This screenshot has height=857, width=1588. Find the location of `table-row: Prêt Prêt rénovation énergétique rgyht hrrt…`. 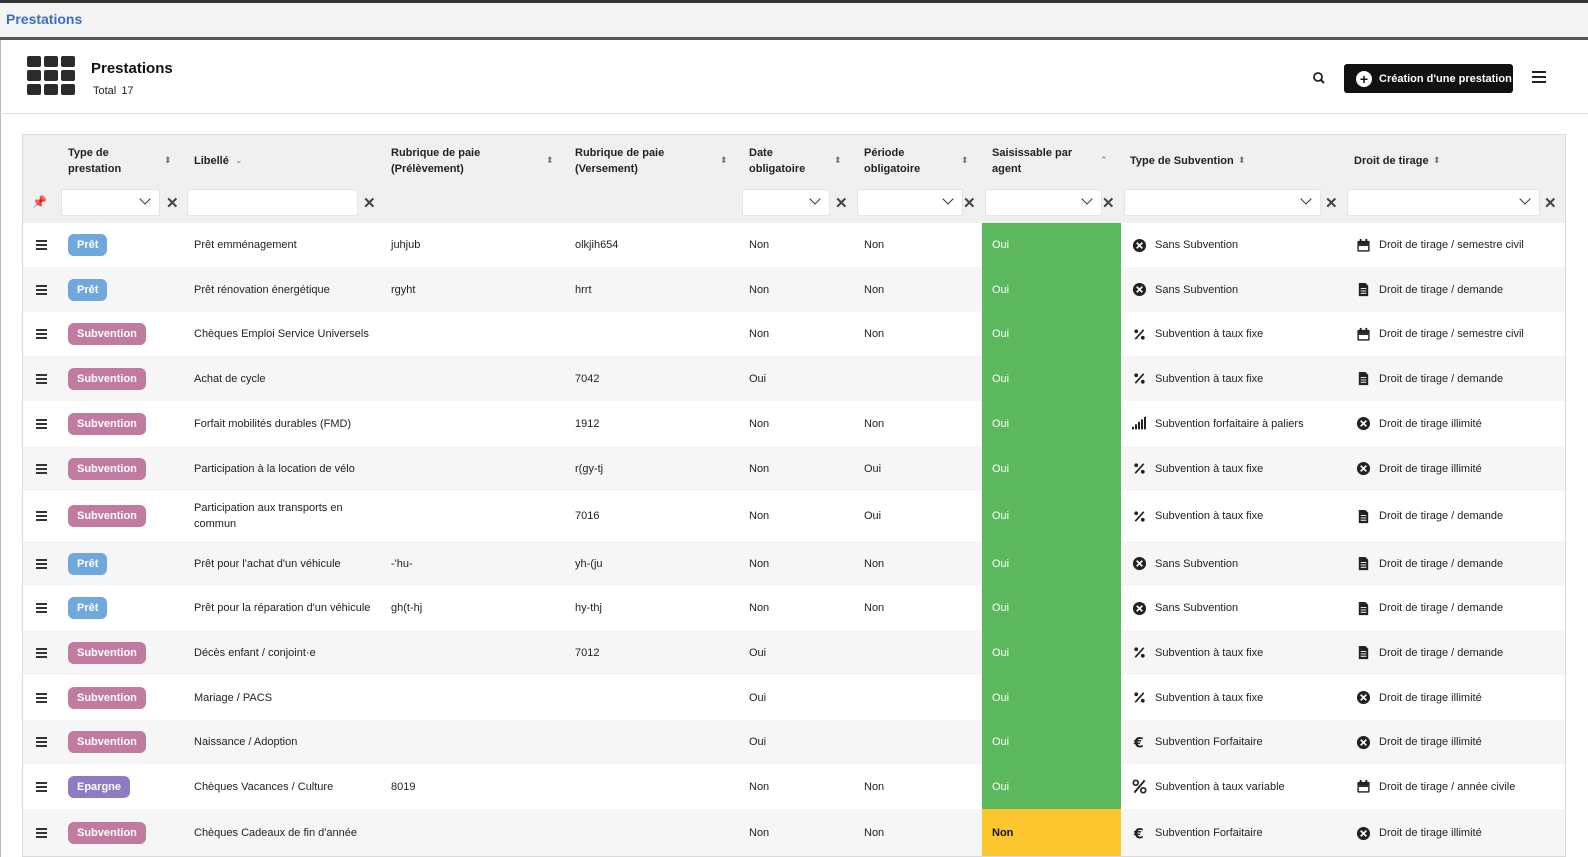

table-row: Prêt Prêt rénovation énergétique rgyht hrrt… is located at coordinates (794, 289).